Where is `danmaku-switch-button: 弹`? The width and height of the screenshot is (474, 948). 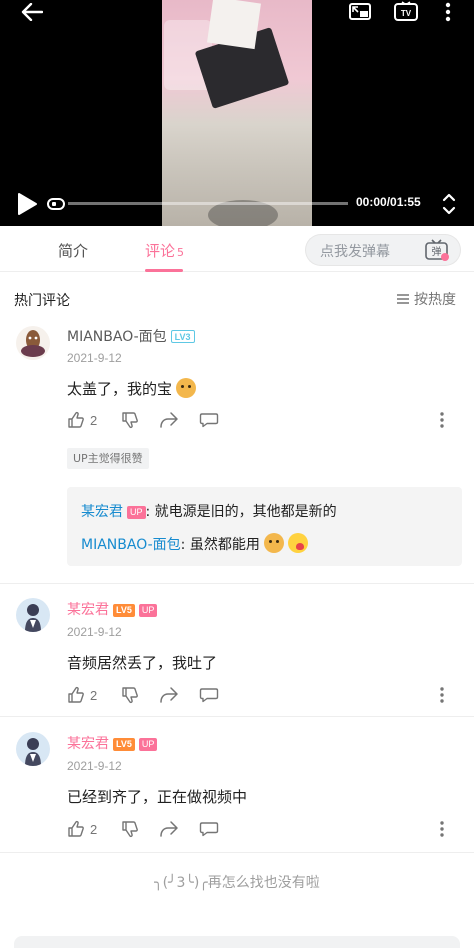 danmaku-switch-button: 弹 is located at coordinates (437, 250).